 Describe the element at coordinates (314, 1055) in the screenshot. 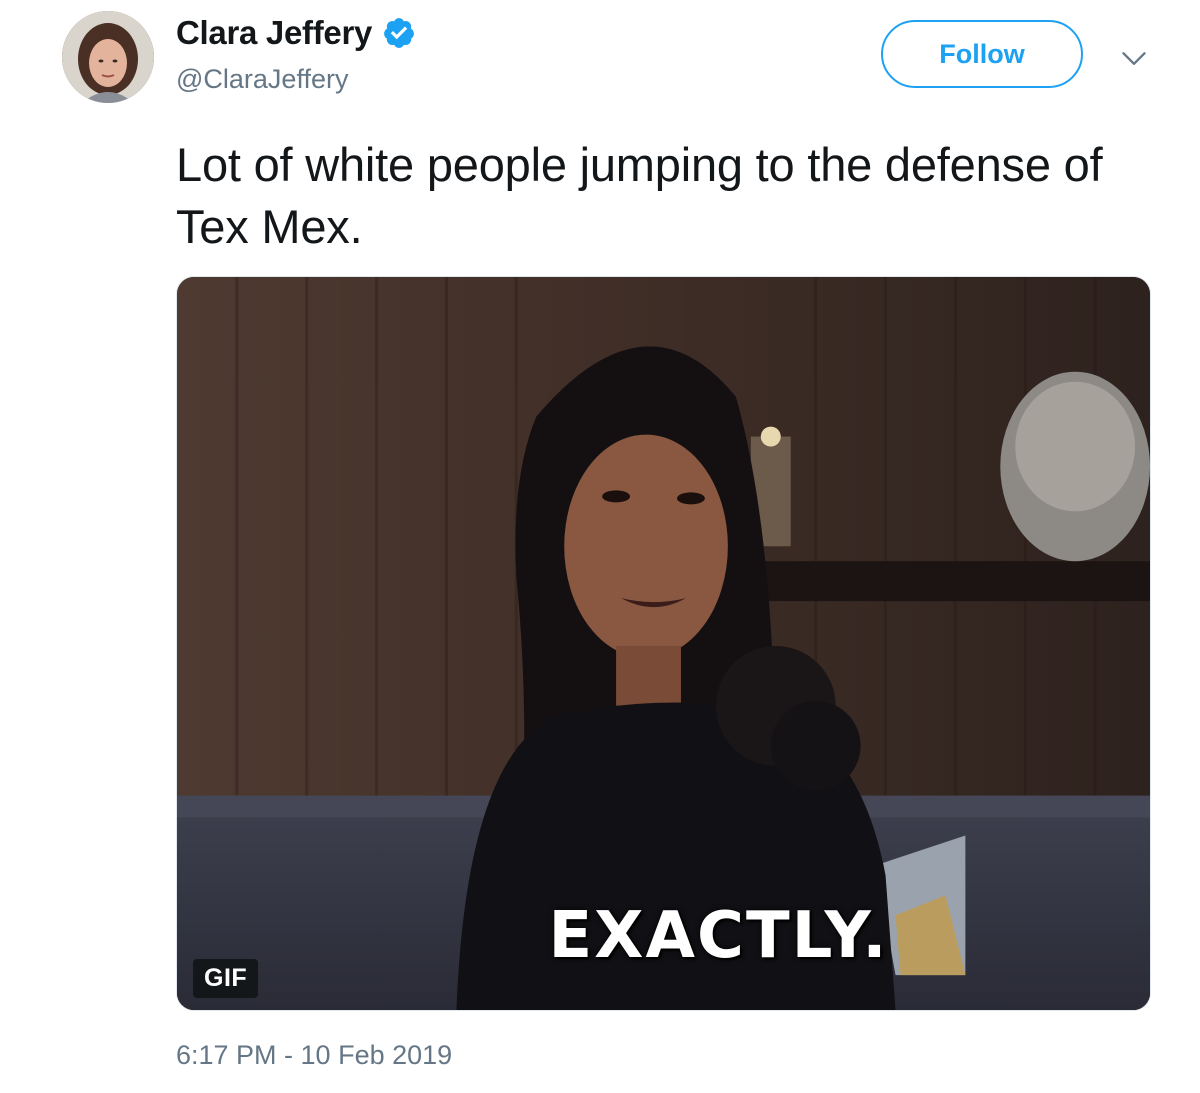

I see `tweet-timestamp: 6:17 PM - 10 Feb 2019` at that location.